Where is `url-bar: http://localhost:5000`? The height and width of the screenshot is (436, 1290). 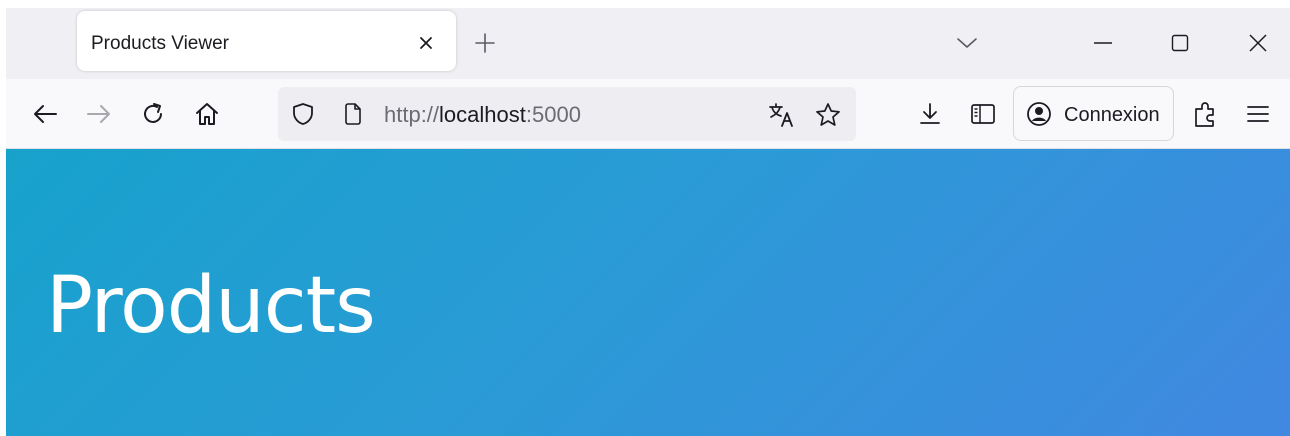 url-bar: http://localhost:5000 is located at coordinates (567, 114).